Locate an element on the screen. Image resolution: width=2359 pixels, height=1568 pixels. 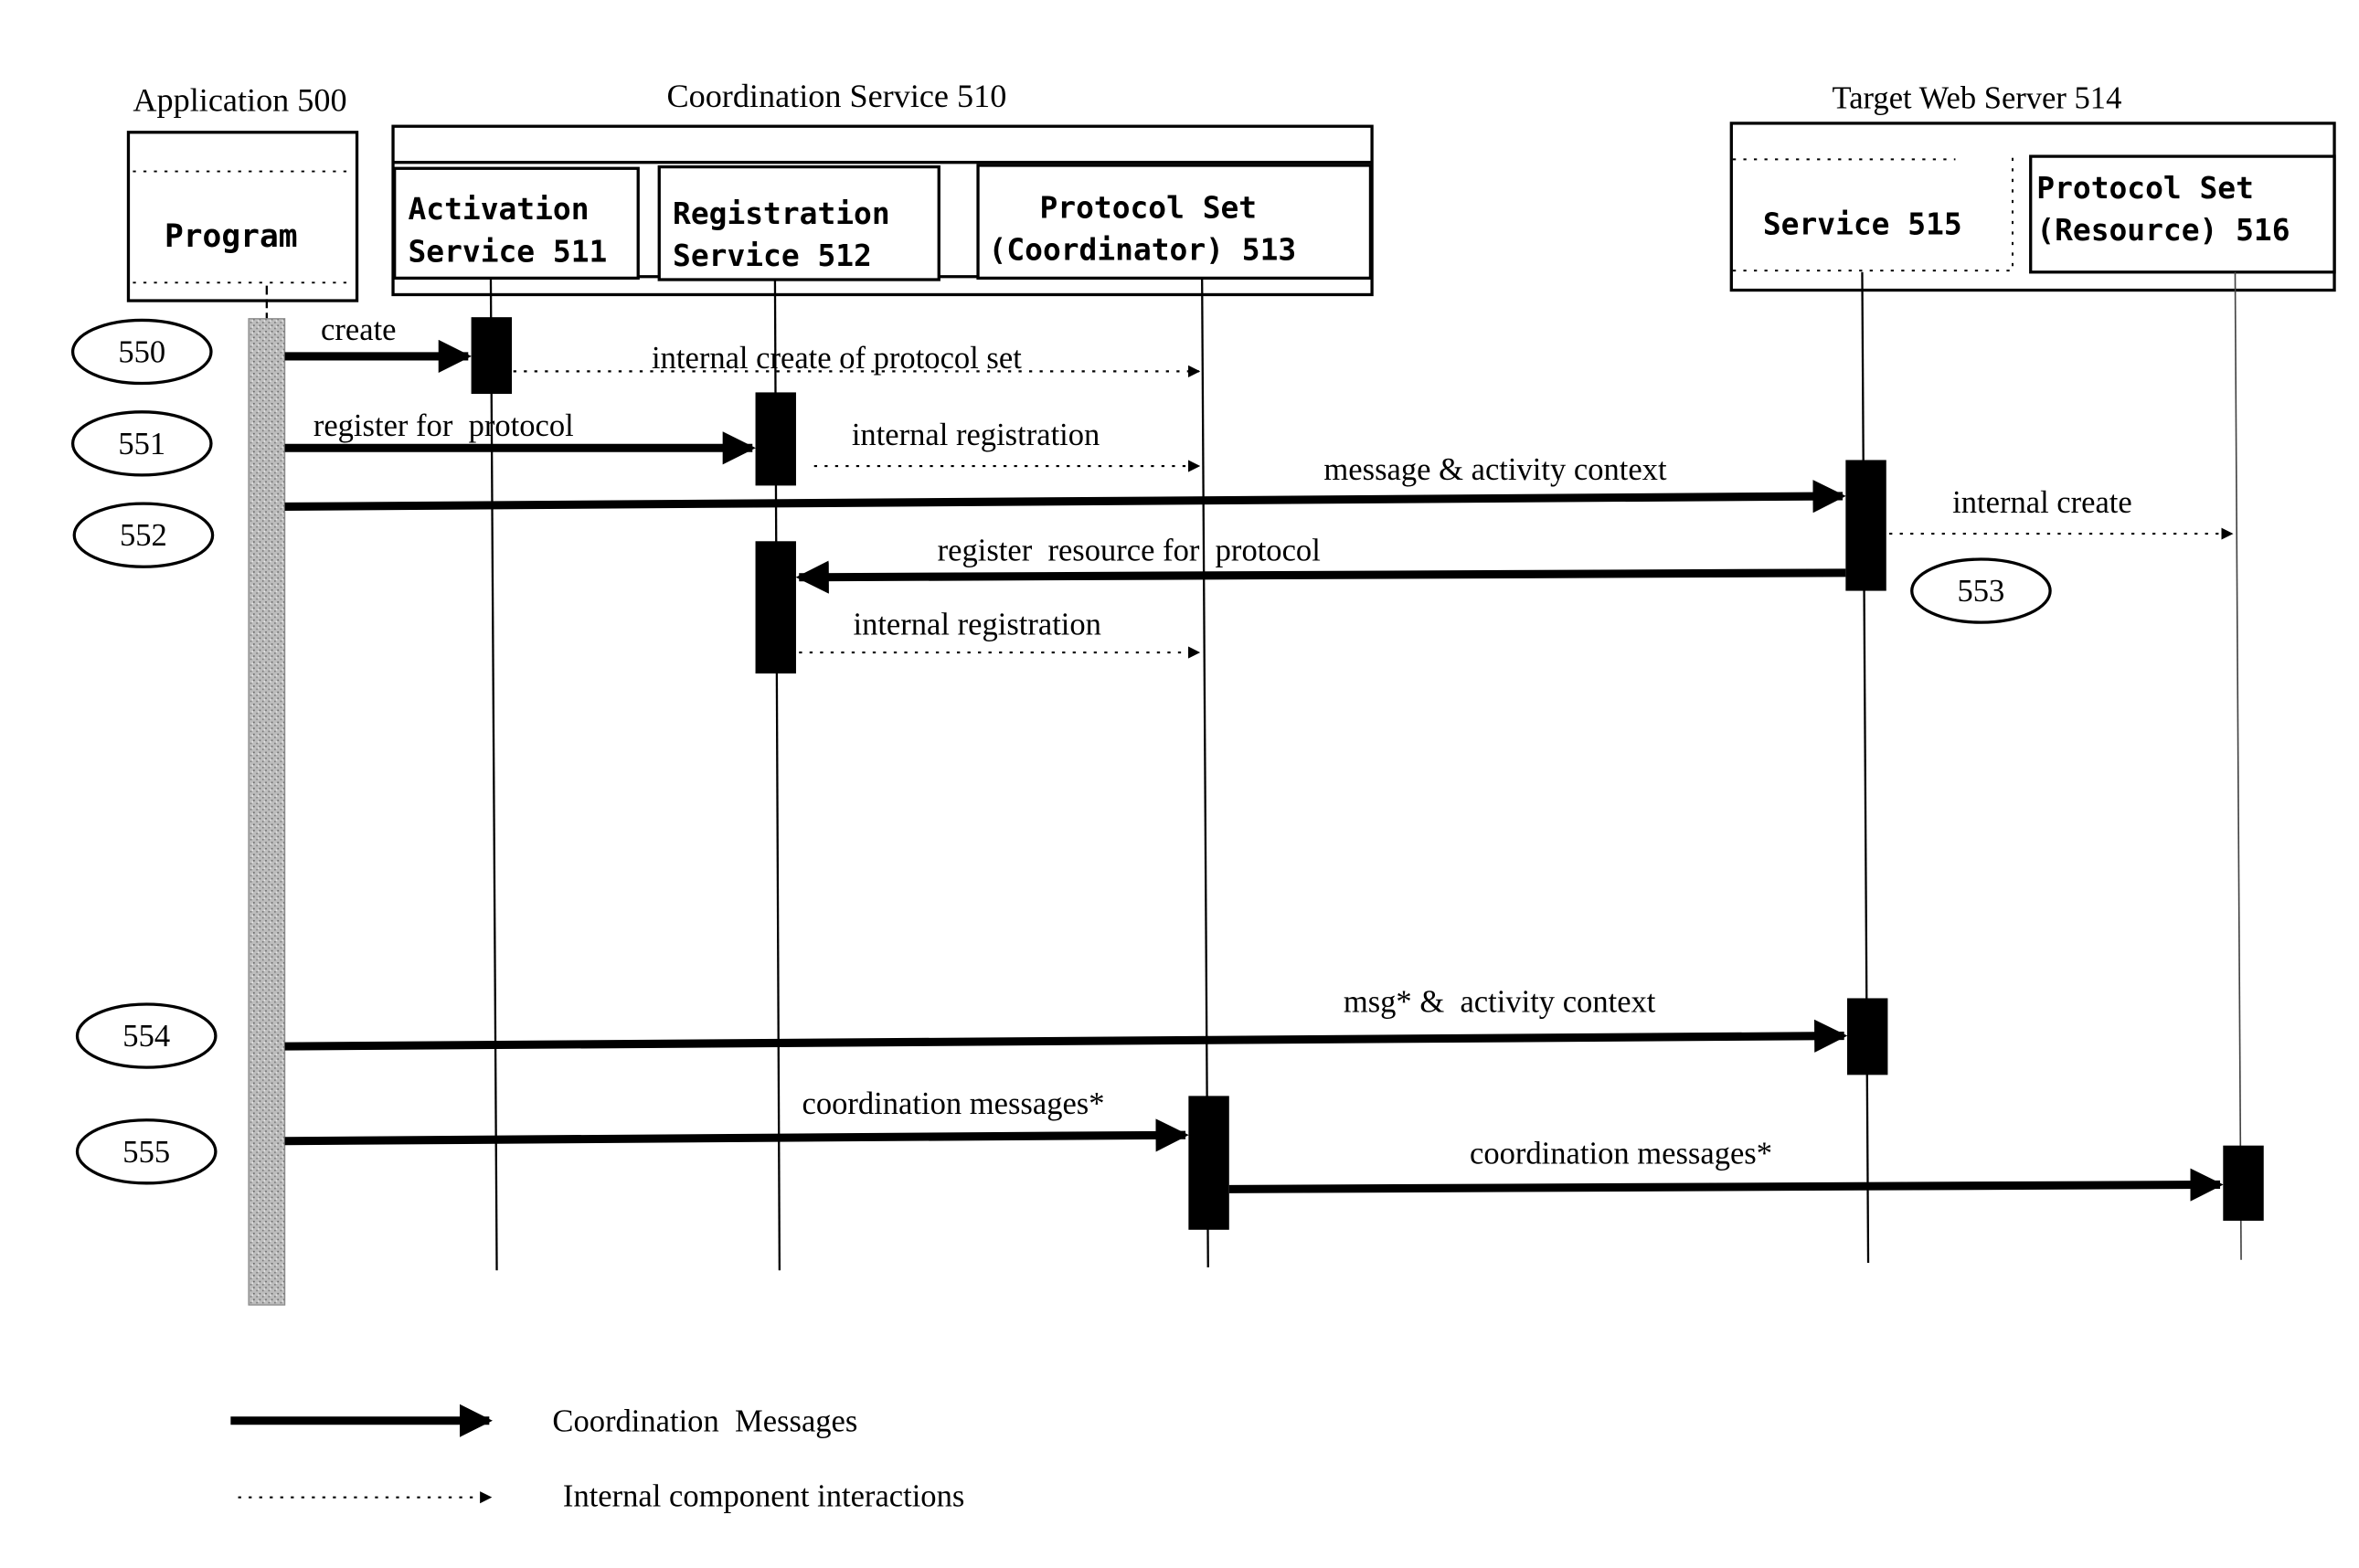
service-515-label: Service 515 is located at coordinates (1862, 225).